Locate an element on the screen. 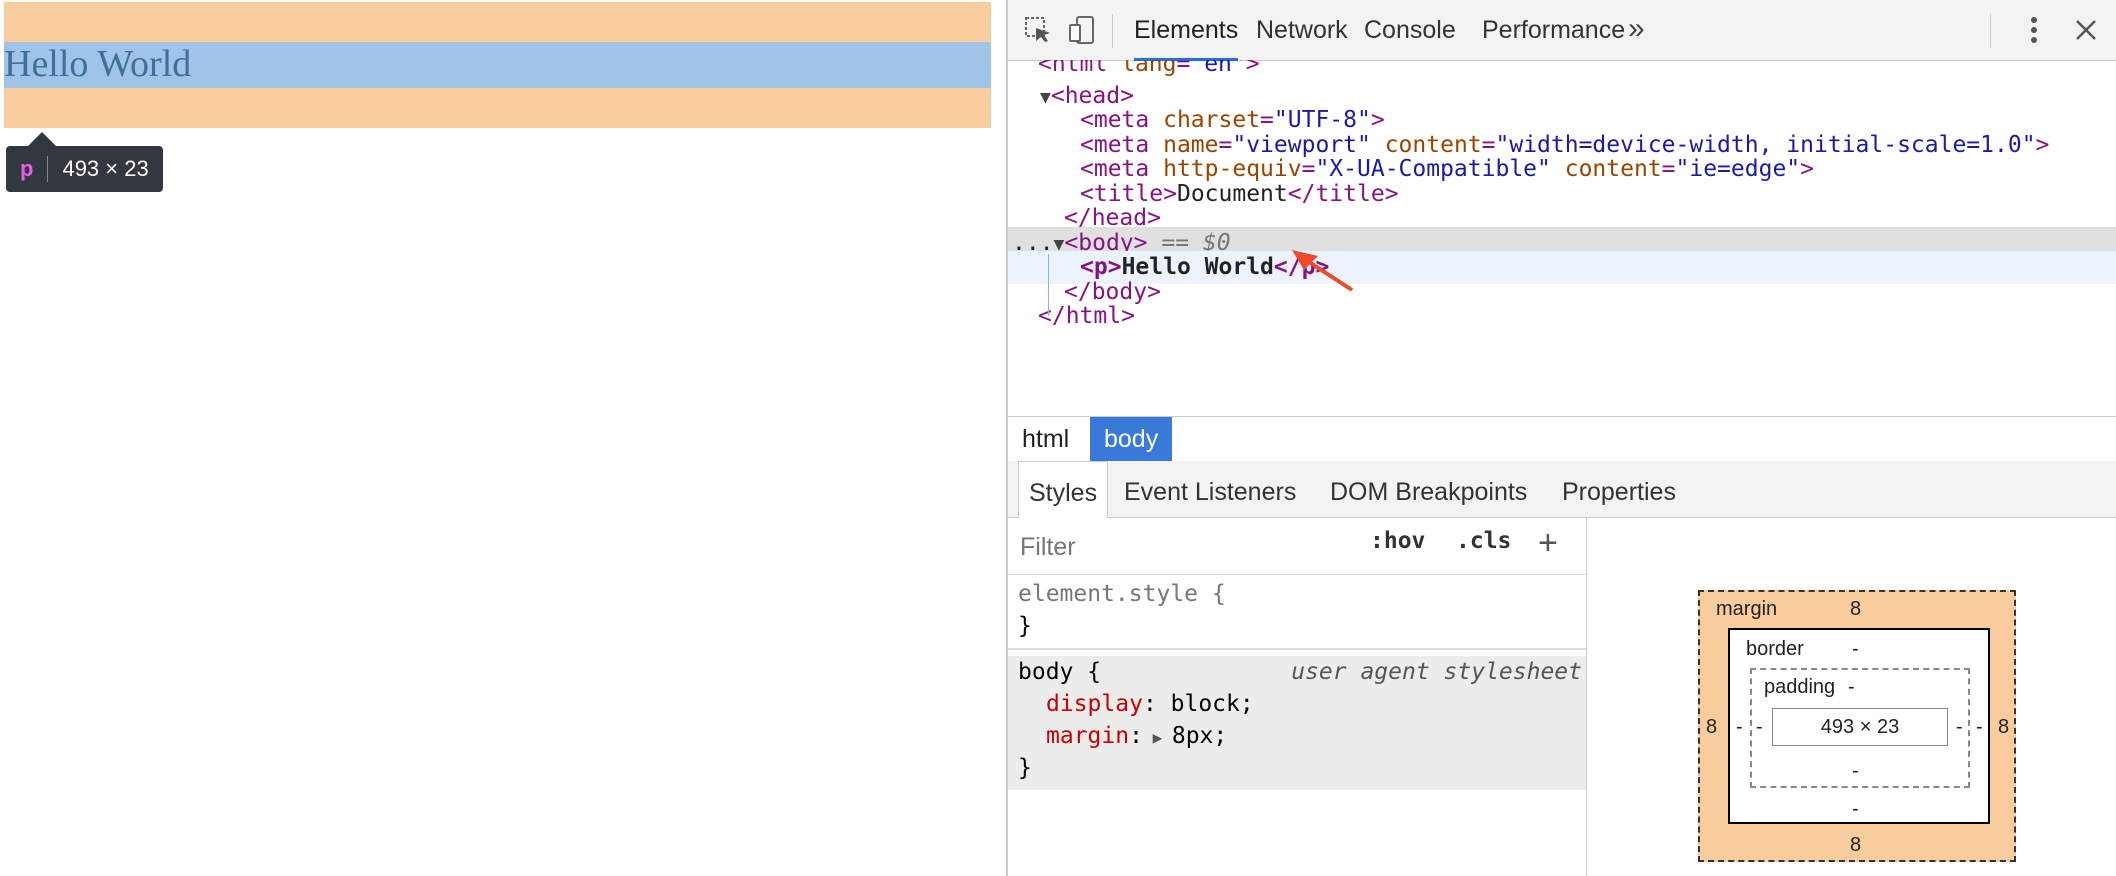 This screenshot has height=876, width=2116. styles-filter-bar: :hov .cls + is located at coordinates (1297, 546).